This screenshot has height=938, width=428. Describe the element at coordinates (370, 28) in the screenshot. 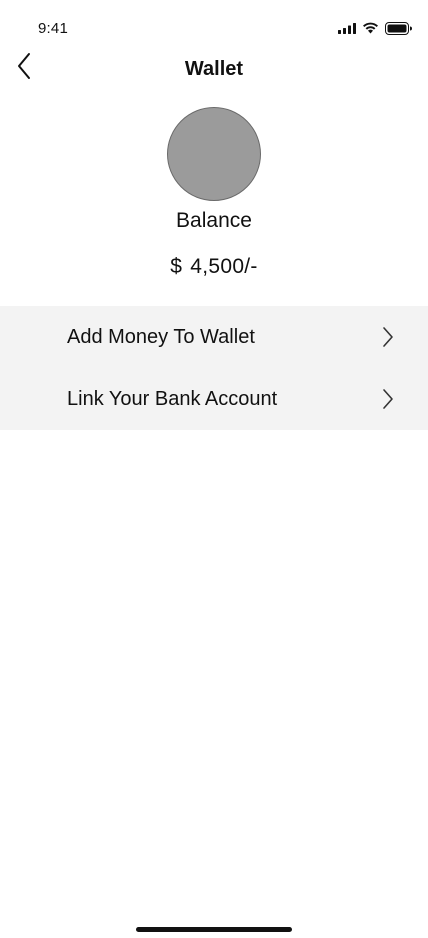

I see `wifi-icon` at that location.